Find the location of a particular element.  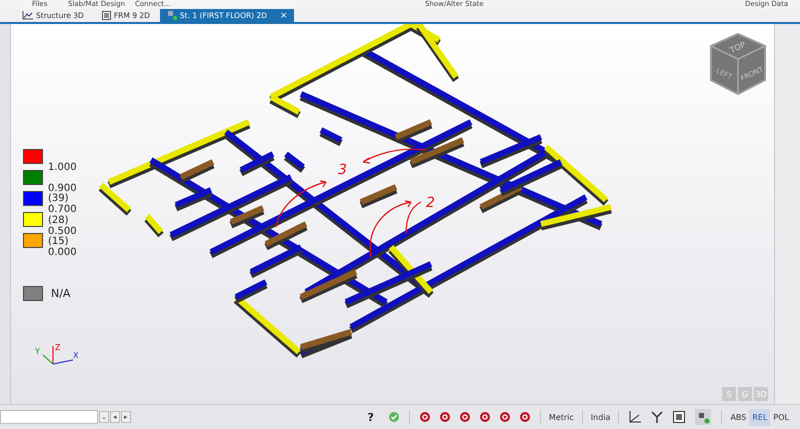

legend-label: 0.500 is located at coordinates (62, 231).